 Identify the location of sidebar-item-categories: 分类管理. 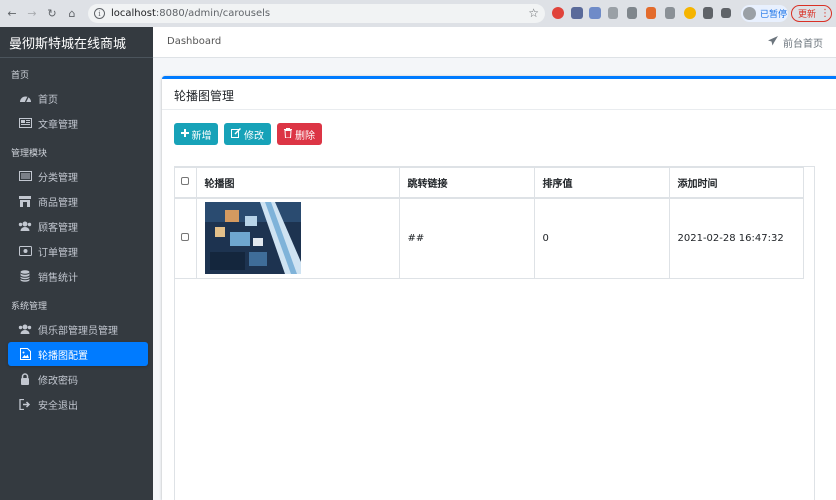
(78, 176).